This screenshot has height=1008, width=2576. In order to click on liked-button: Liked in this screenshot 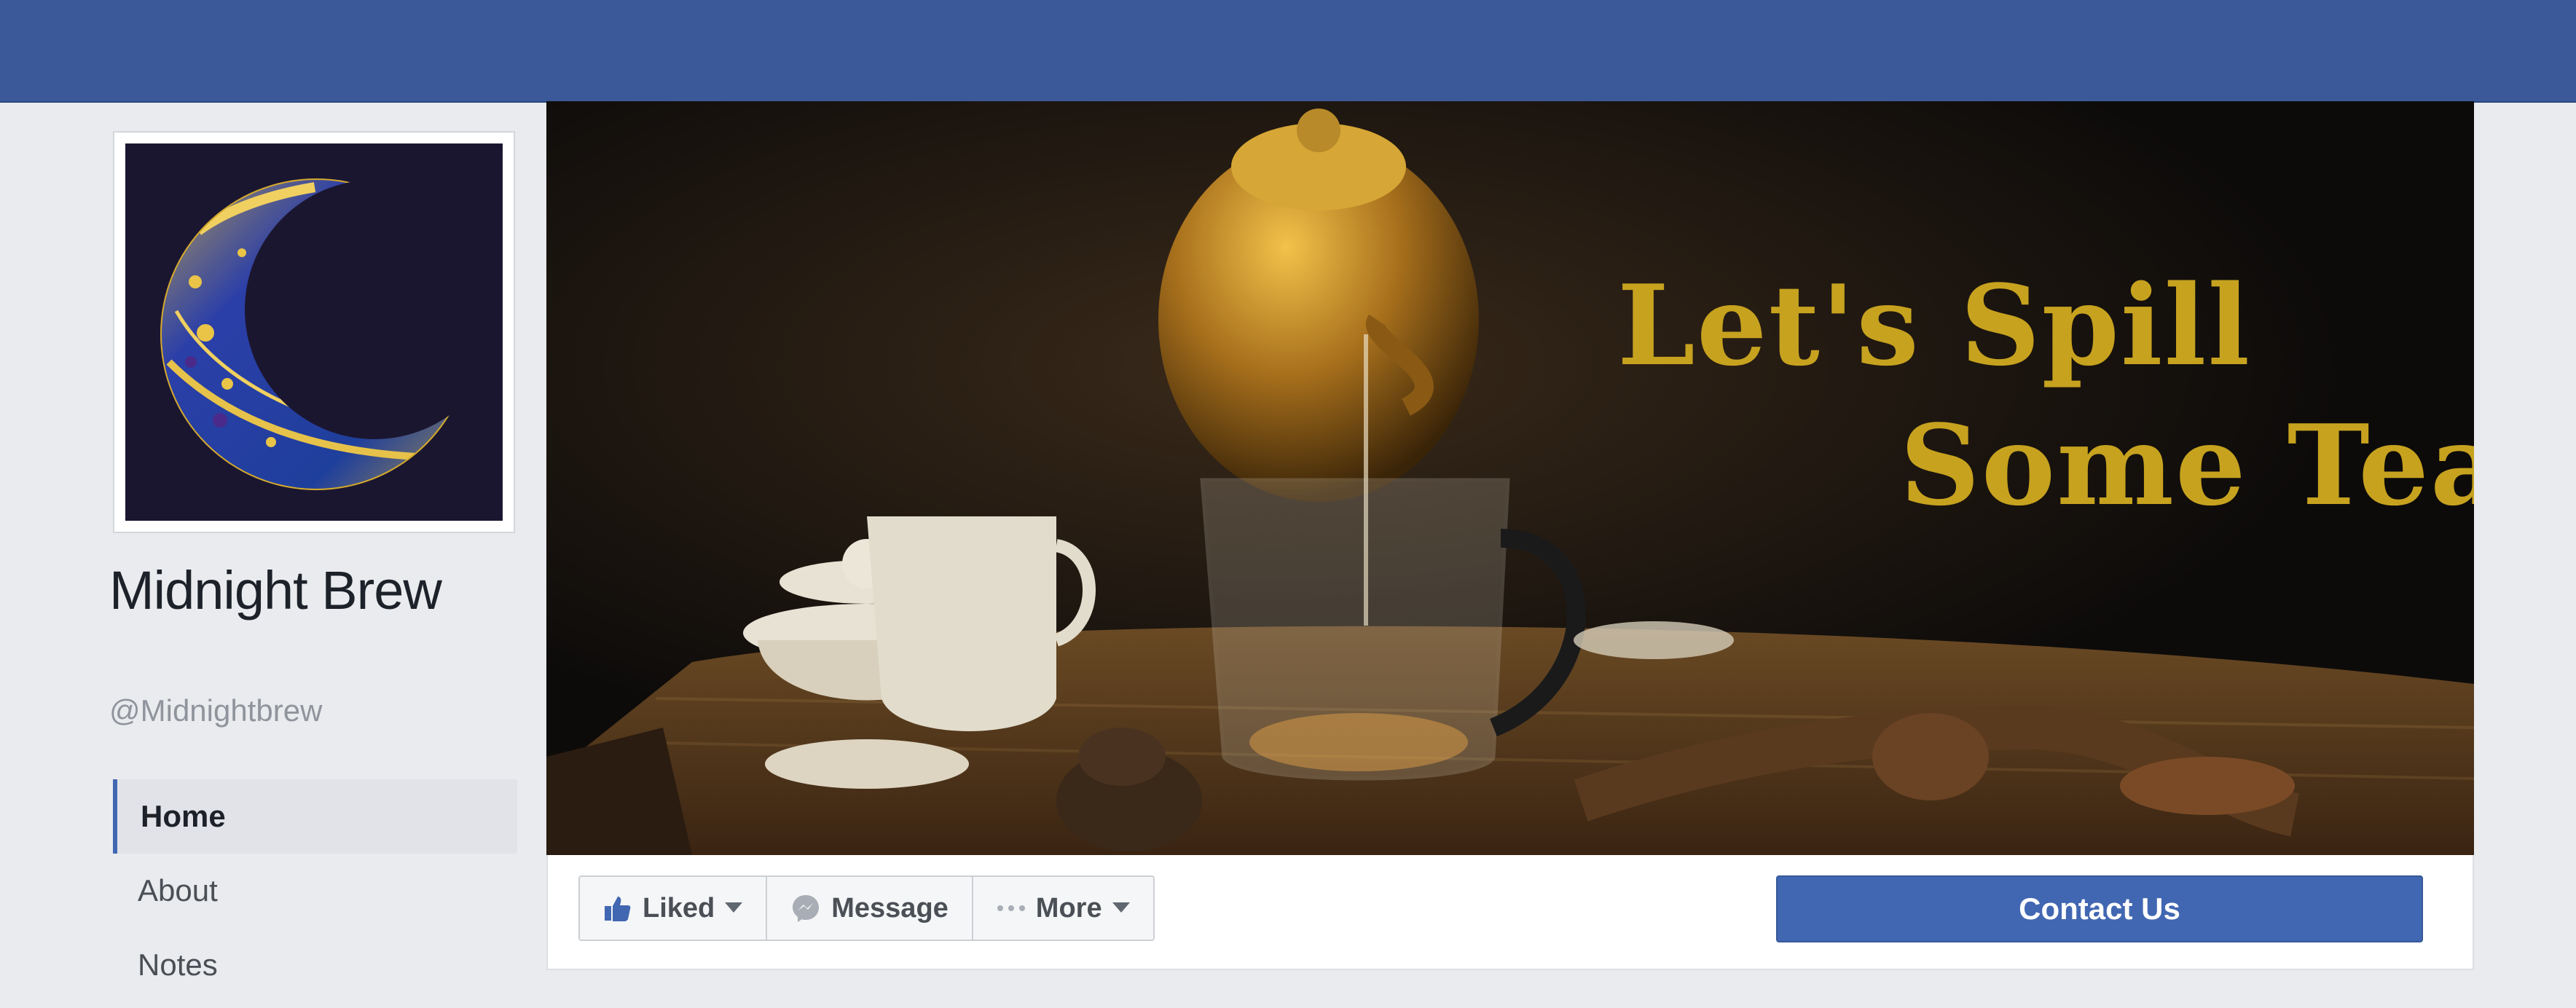, I will do `click(674, 908)`.